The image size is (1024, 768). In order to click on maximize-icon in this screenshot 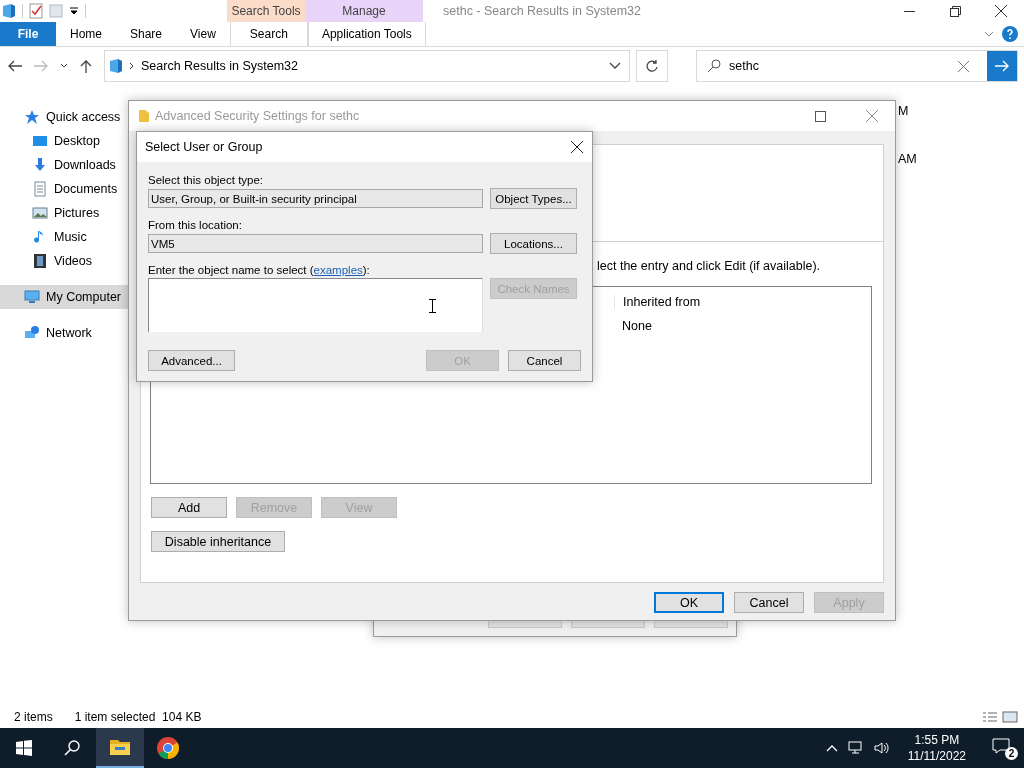, I will do `click(820, 116)`.